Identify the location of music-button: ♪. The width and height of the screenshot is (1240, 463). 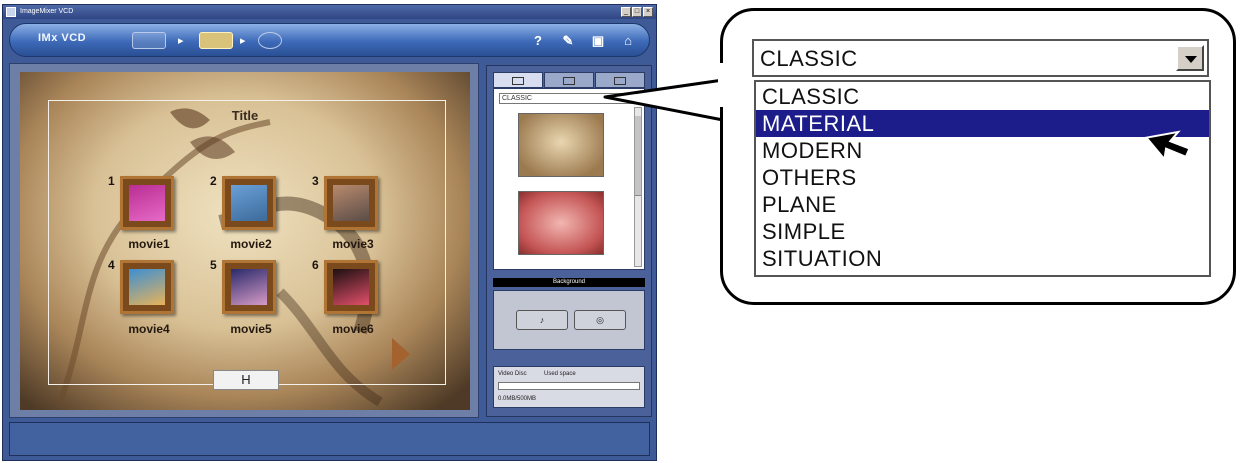
(542, 320).